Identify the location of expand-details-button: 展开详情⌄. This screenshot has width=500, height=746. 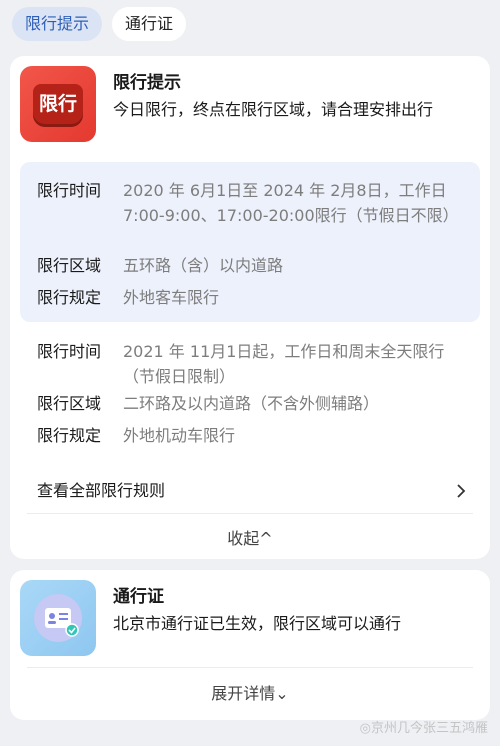
(250, 692).